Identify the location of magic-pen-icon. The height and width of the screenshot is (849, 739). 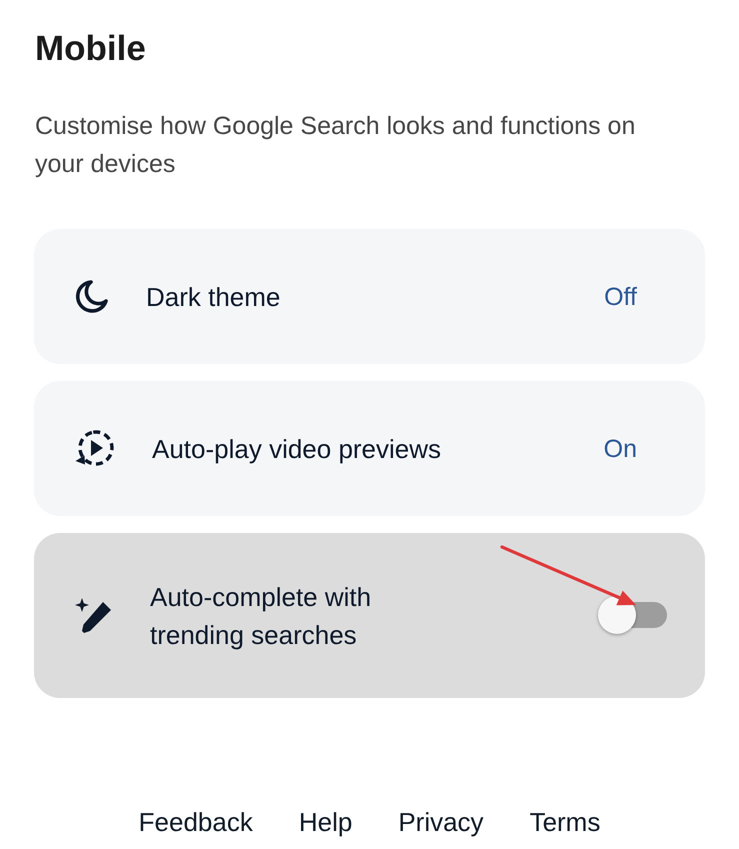
(94, 615).